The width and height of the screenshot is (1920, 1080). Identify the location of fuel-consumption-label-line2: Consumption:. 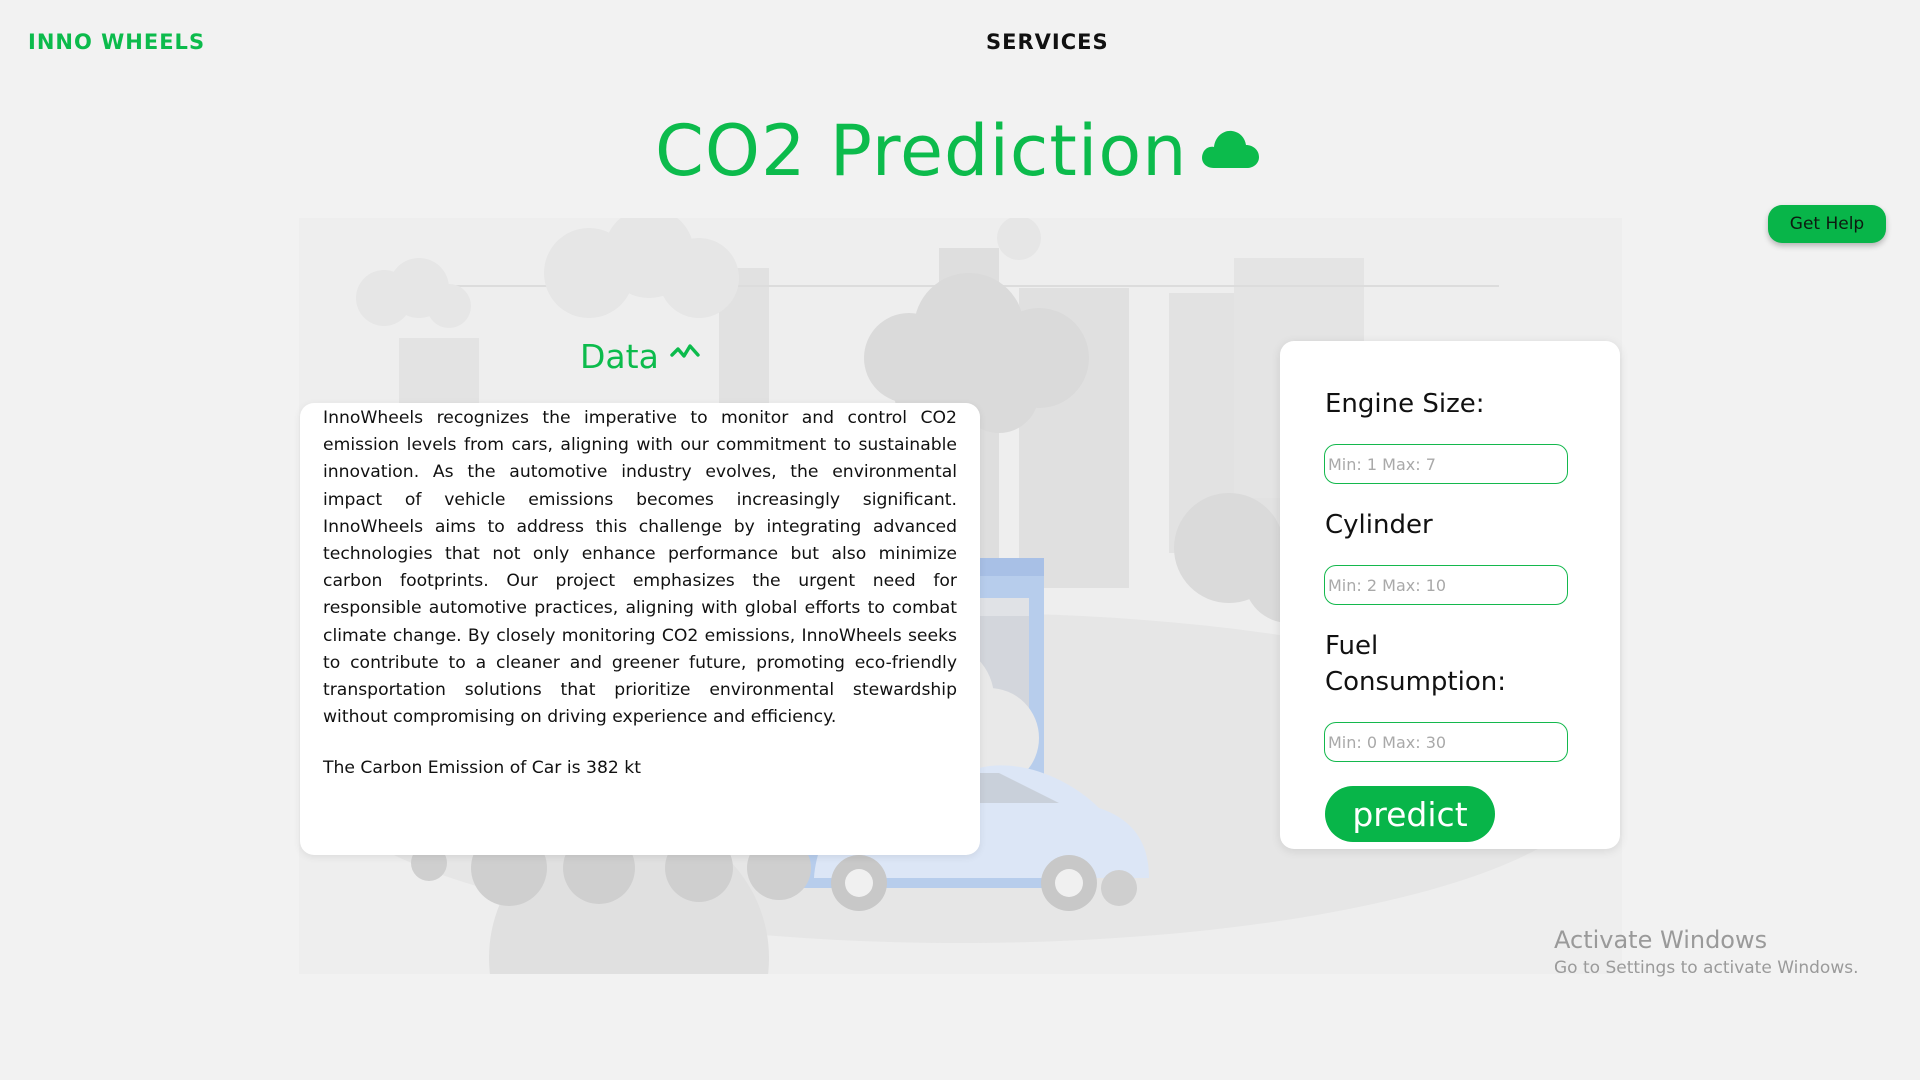
(1415, 682).